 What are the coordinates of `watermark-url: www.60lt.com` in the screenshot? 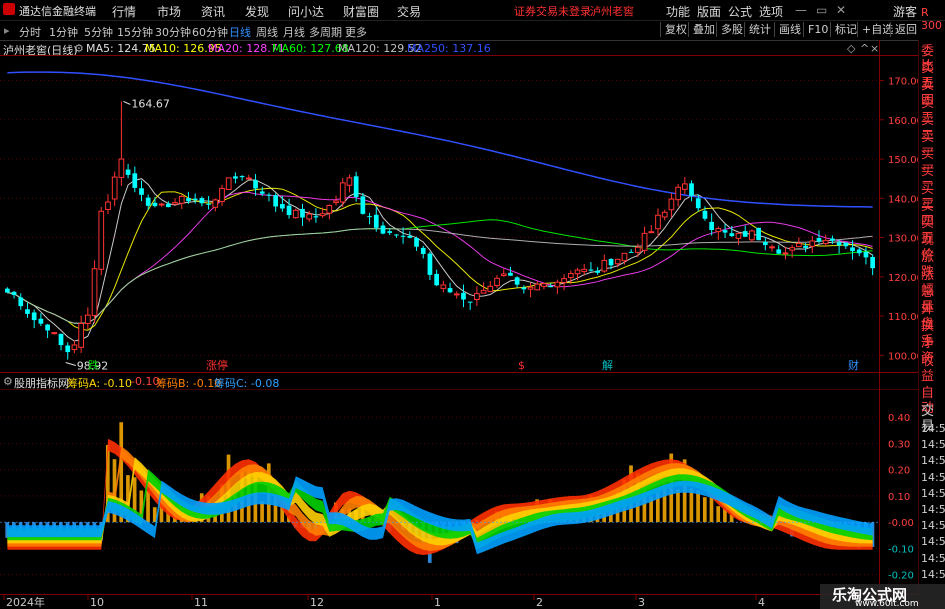 It's located at (887, 604).